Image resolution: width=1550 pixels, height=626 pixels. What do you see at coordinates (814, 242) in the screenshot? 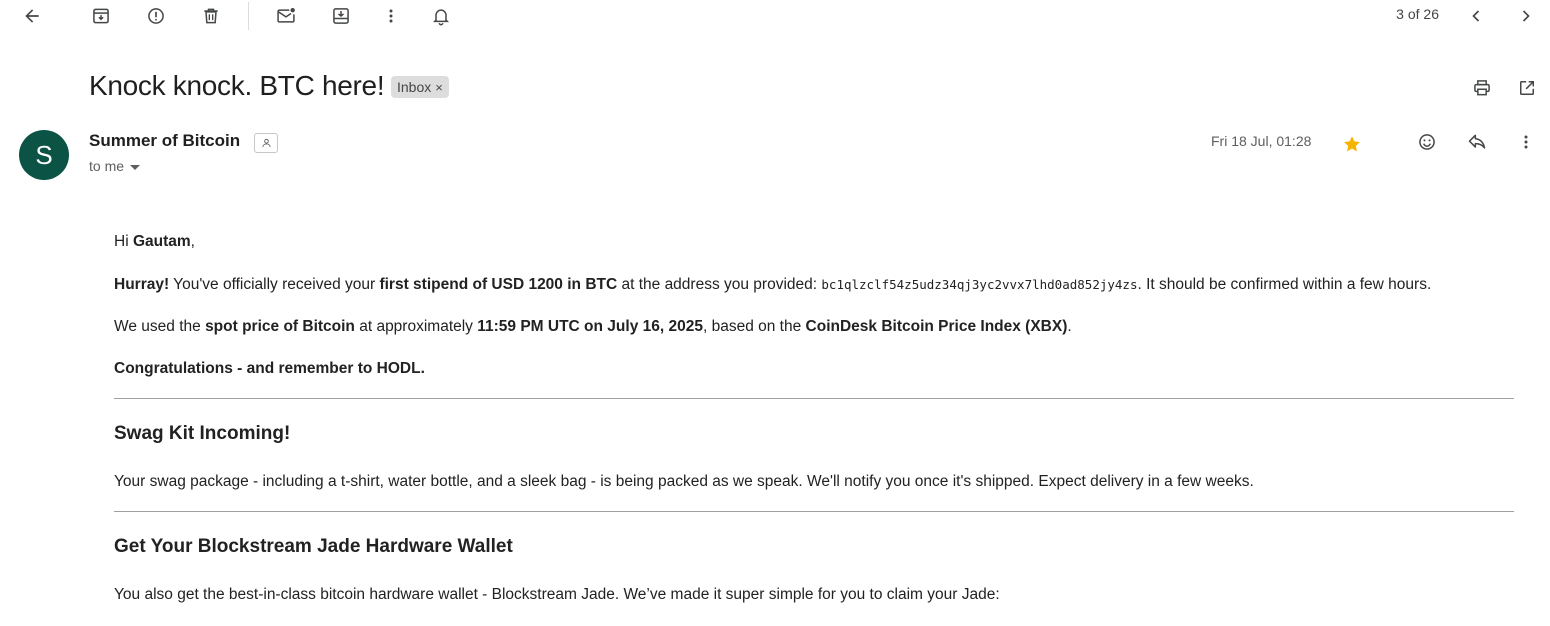
I see `greeting: Hi Gautam,` at bounding box center [814, 242].